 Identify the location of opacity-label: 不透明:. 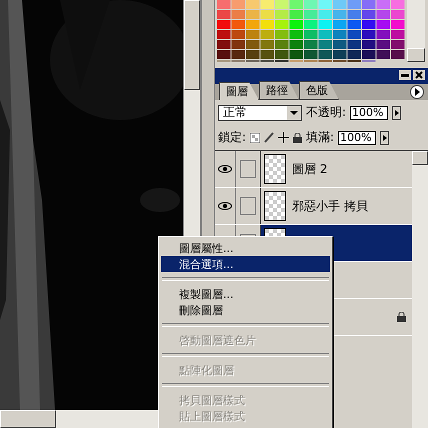
(326, 112).